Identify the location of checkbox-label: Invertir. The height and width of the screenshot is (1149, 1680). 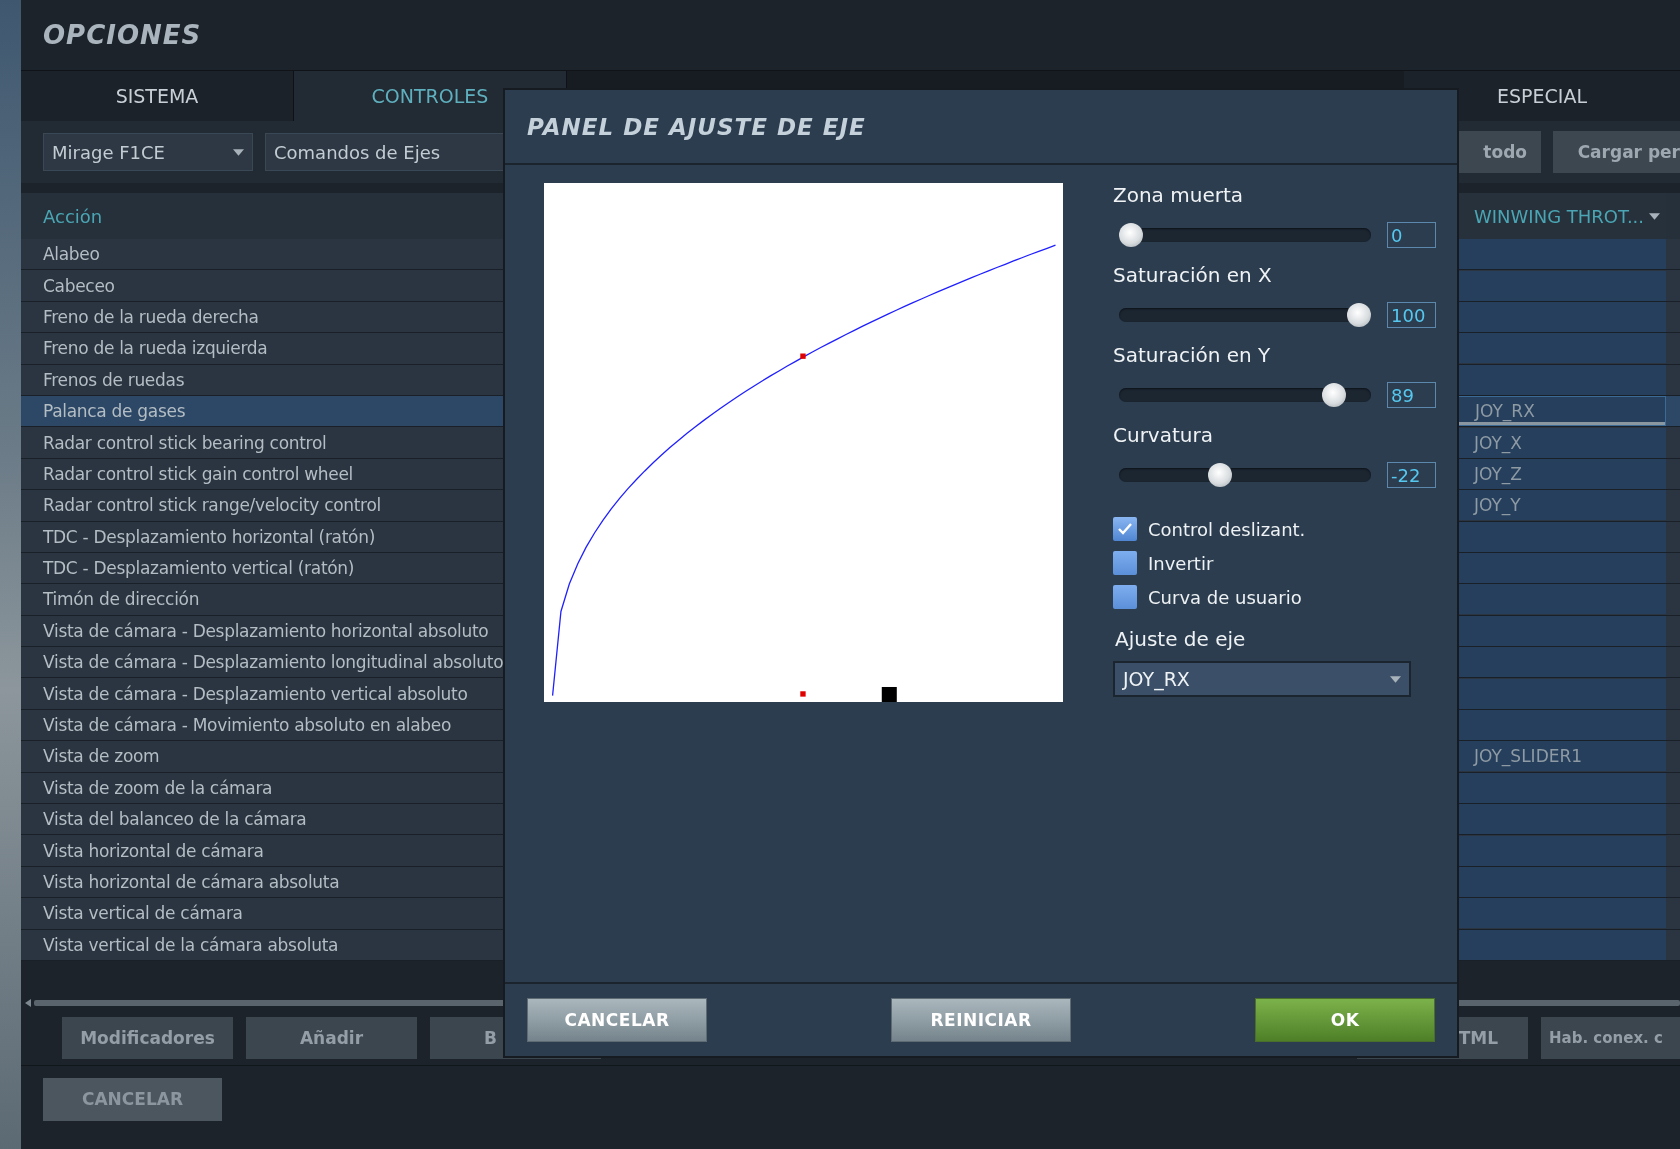
(1181, 563).